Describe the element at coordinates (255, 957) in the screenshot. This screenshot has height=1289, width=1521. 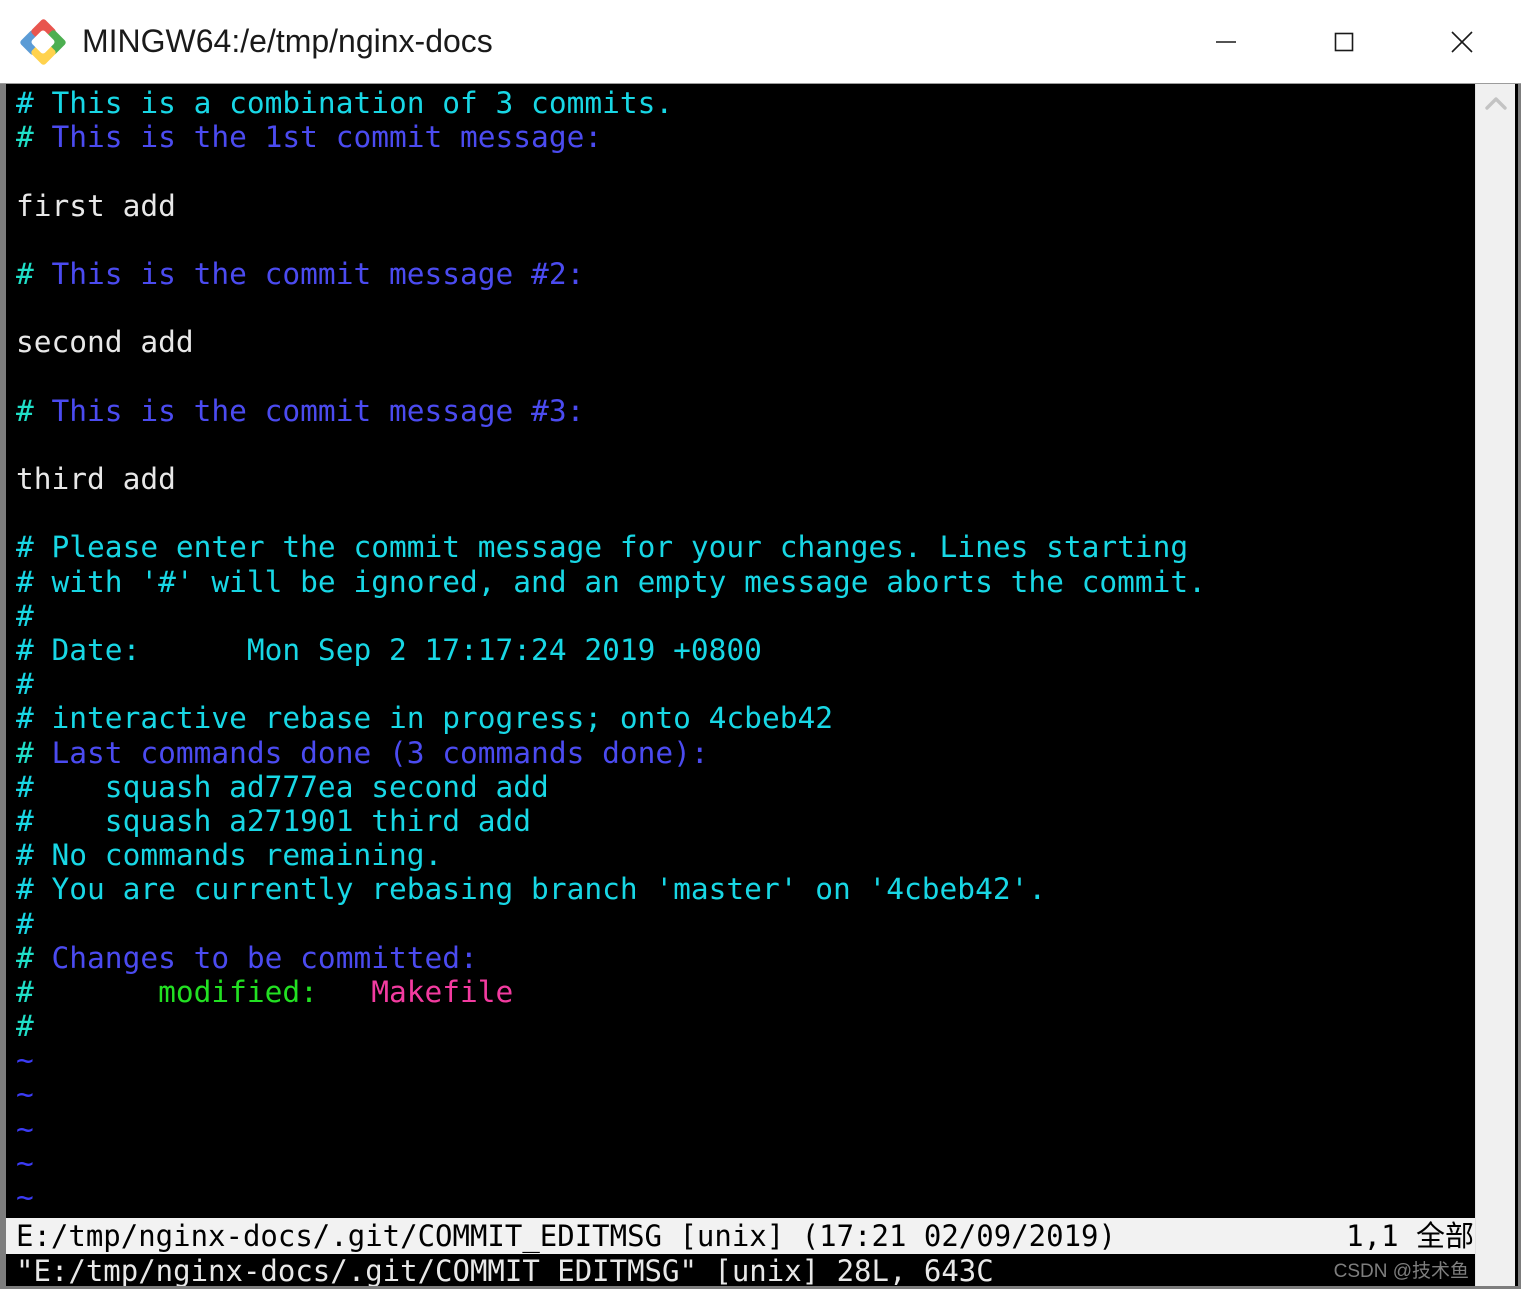
I see `editor-line-segment: Changes to be committed:` at that location.